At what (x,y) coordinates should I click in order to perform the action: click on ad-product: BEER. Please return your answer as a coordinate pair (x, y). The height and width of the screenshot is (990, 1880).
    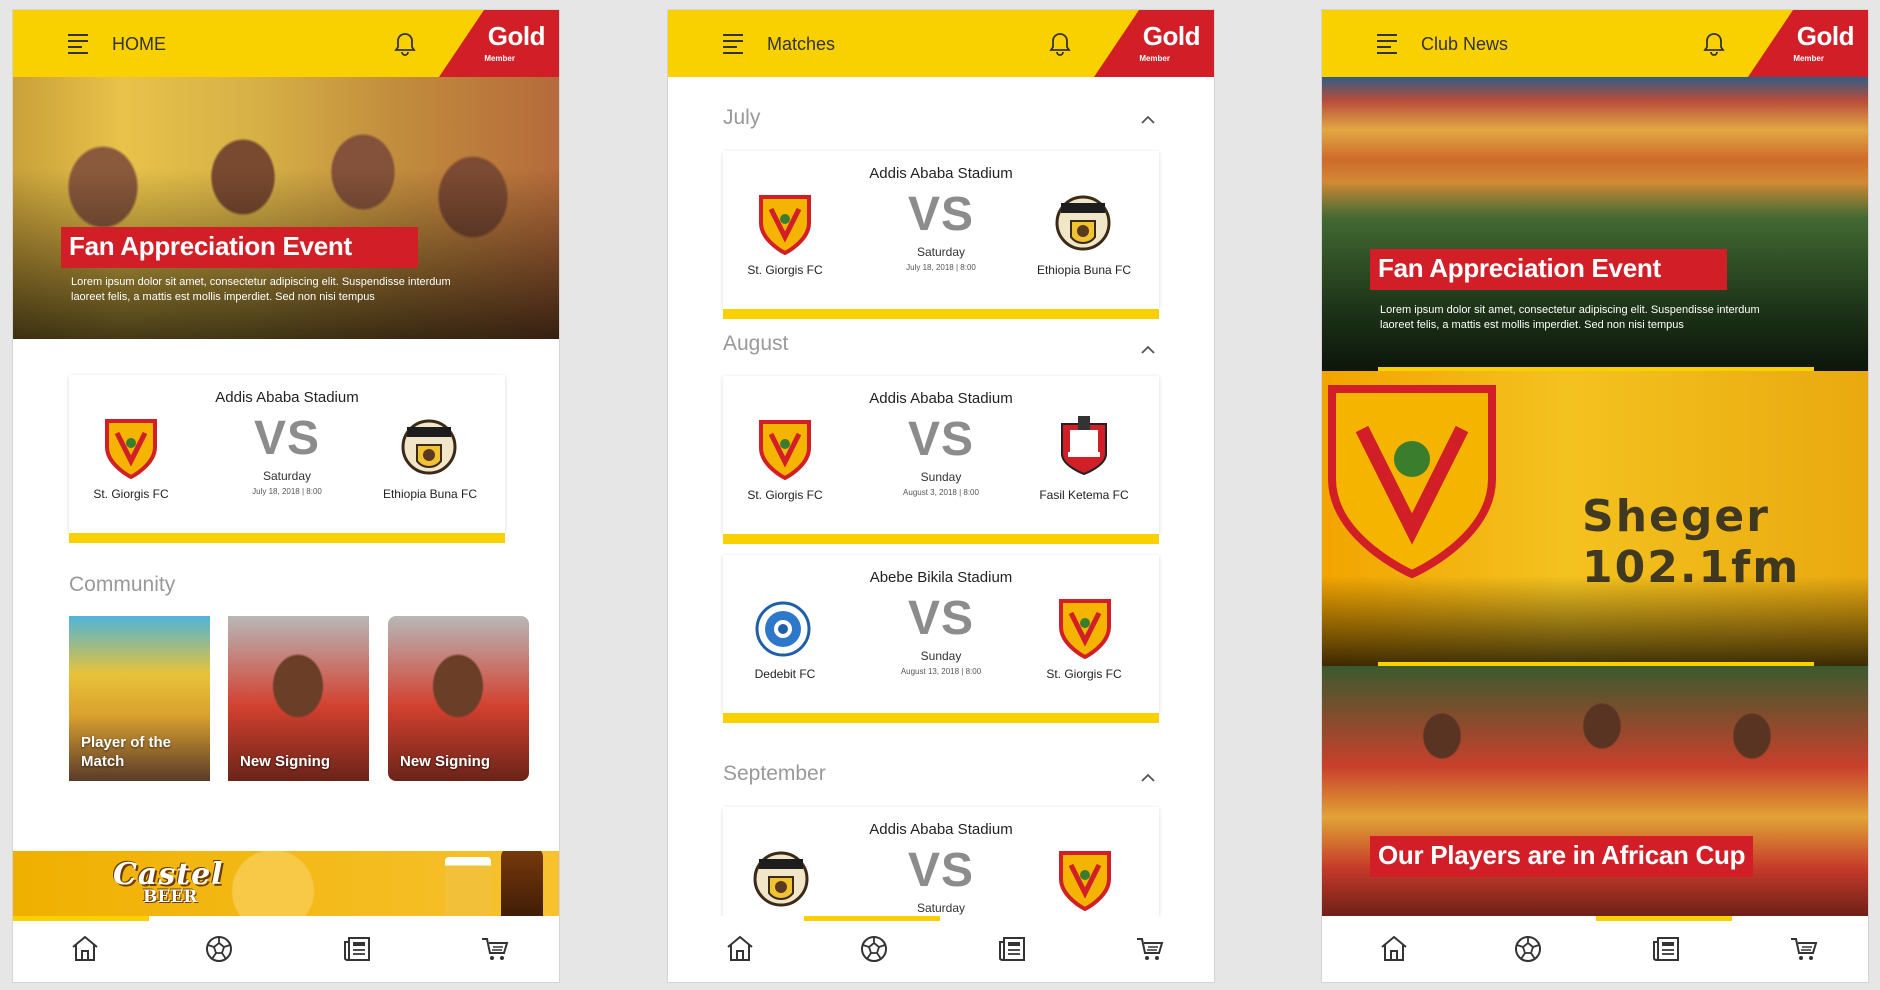
    Looking at the image, I should click on (170, 897).